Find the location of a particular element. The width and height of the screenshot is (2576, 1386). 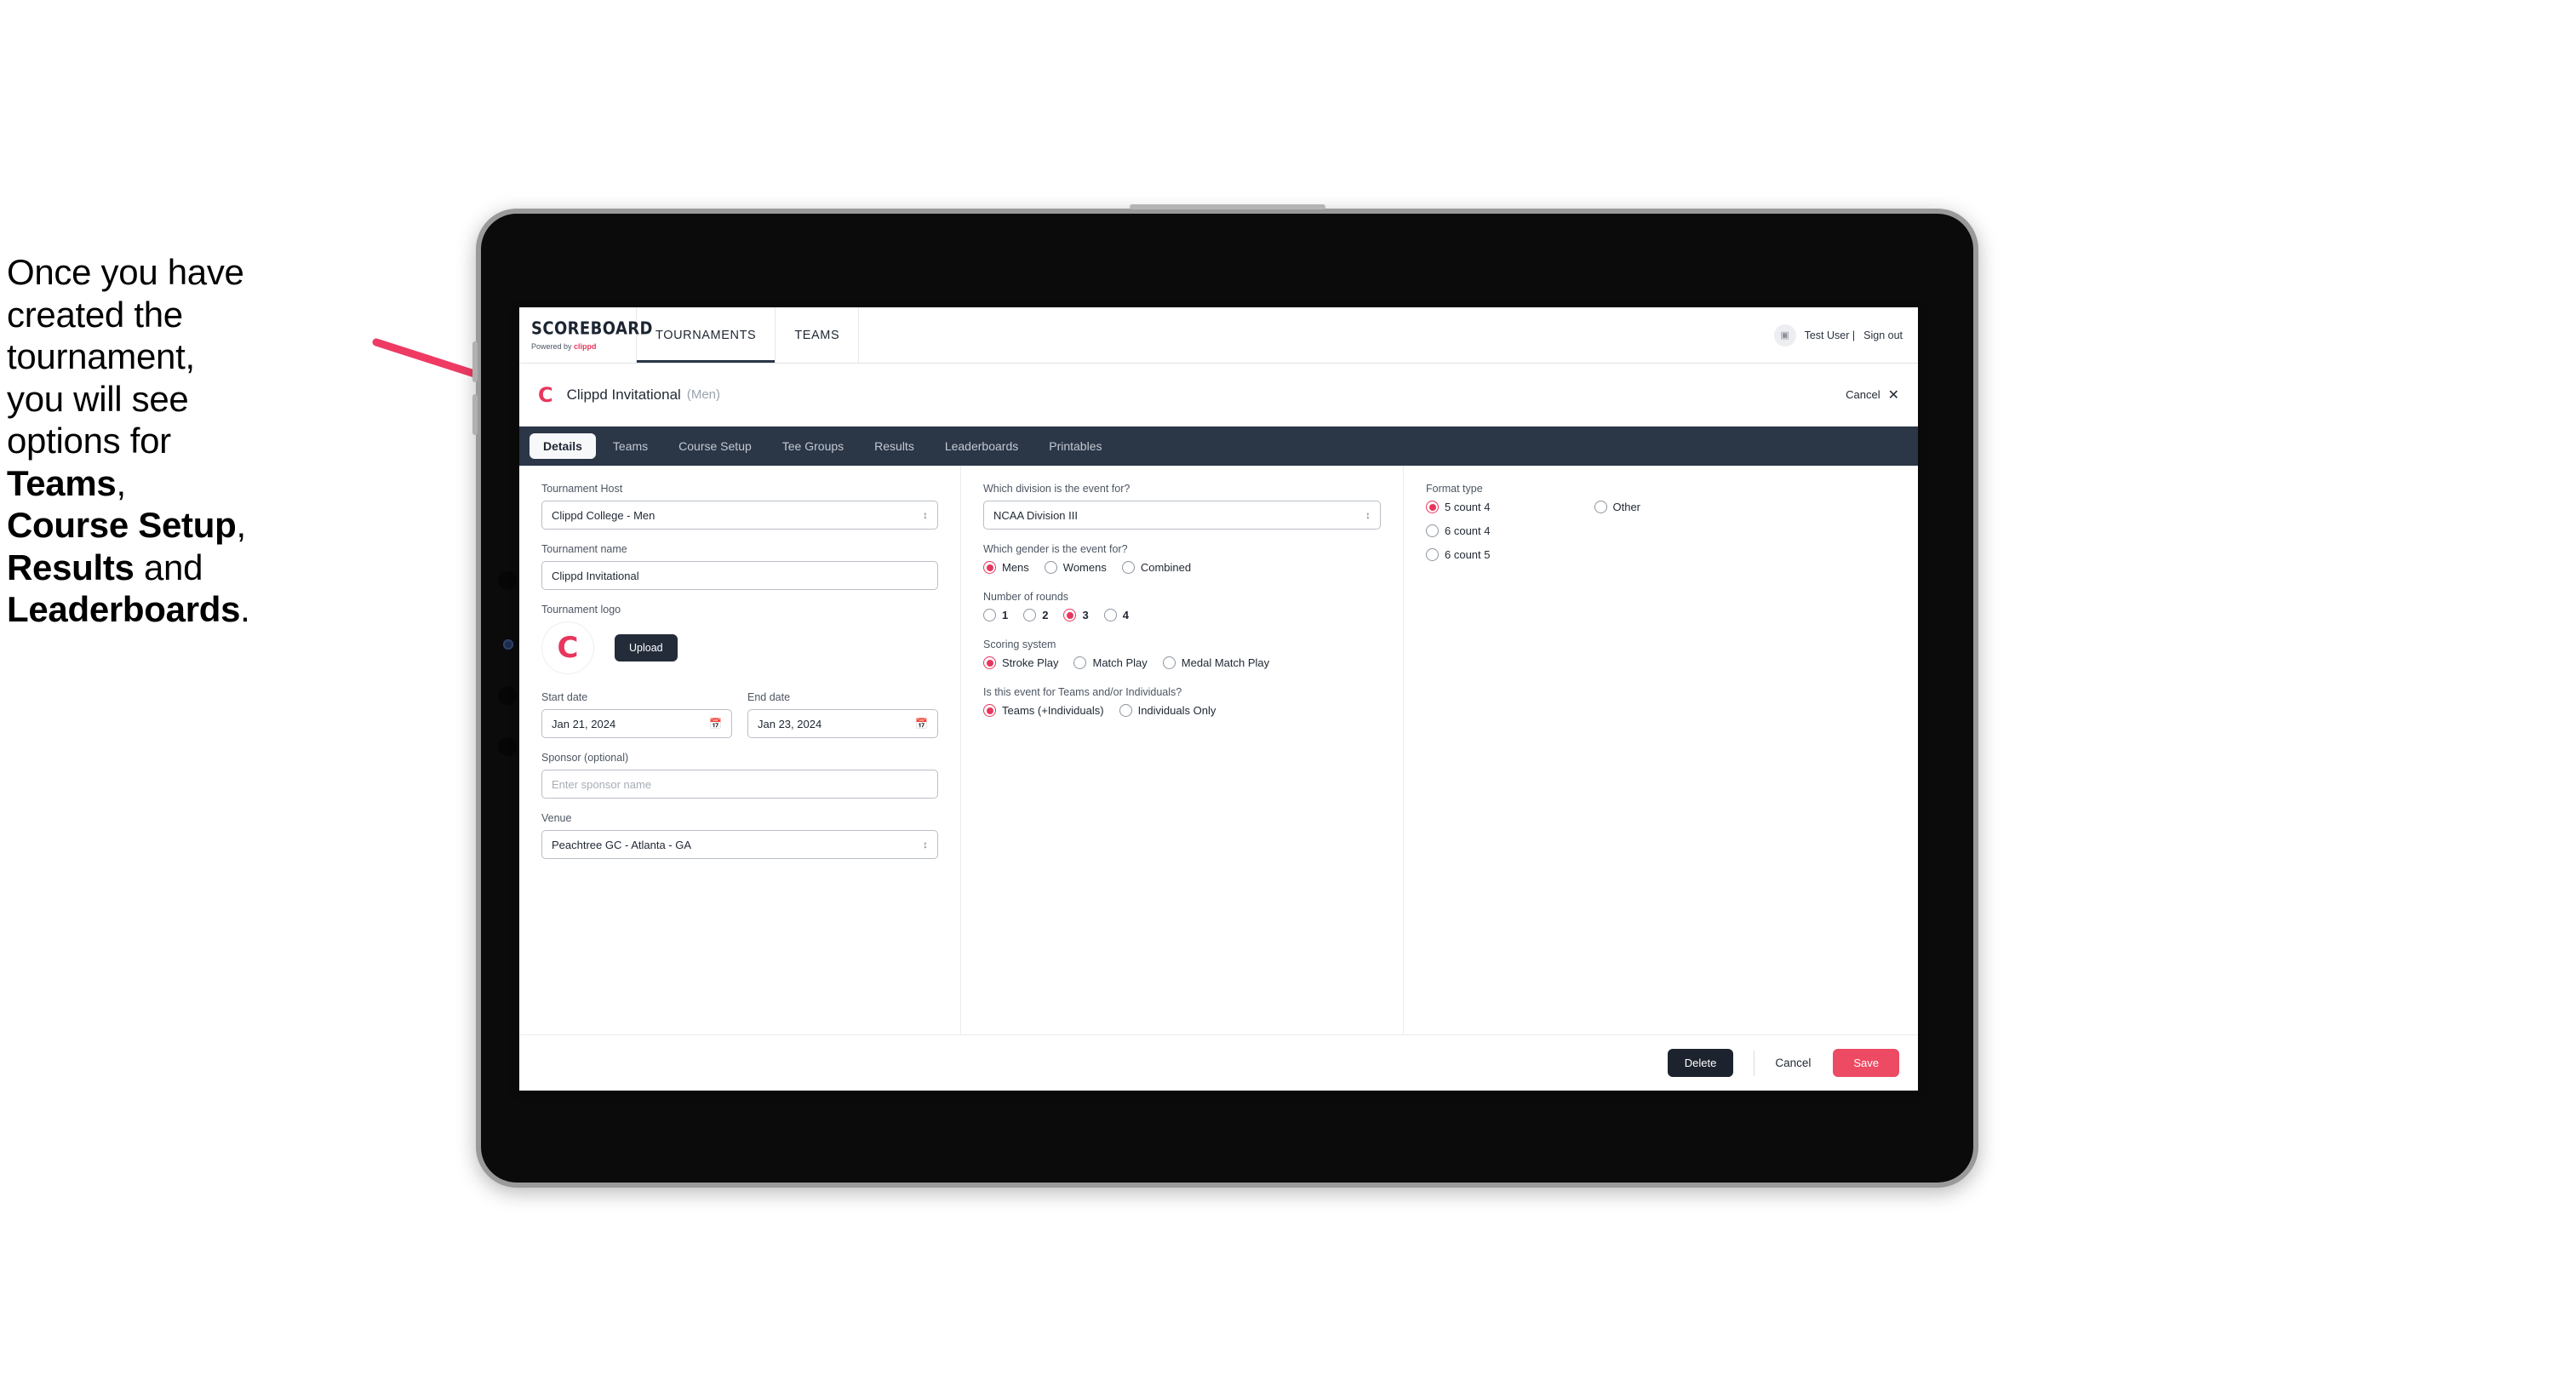

format-type-left-column: 5 count 4 6 count 4 6 count 5 is located at coordinates (1458, 531).